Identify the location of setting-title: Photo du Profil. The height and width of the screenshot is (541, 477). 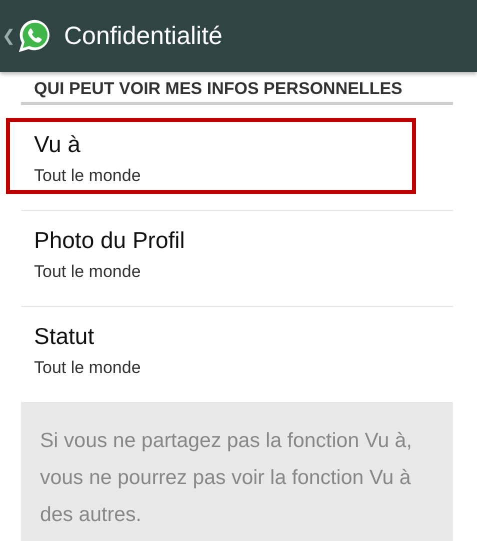
(109, 240).